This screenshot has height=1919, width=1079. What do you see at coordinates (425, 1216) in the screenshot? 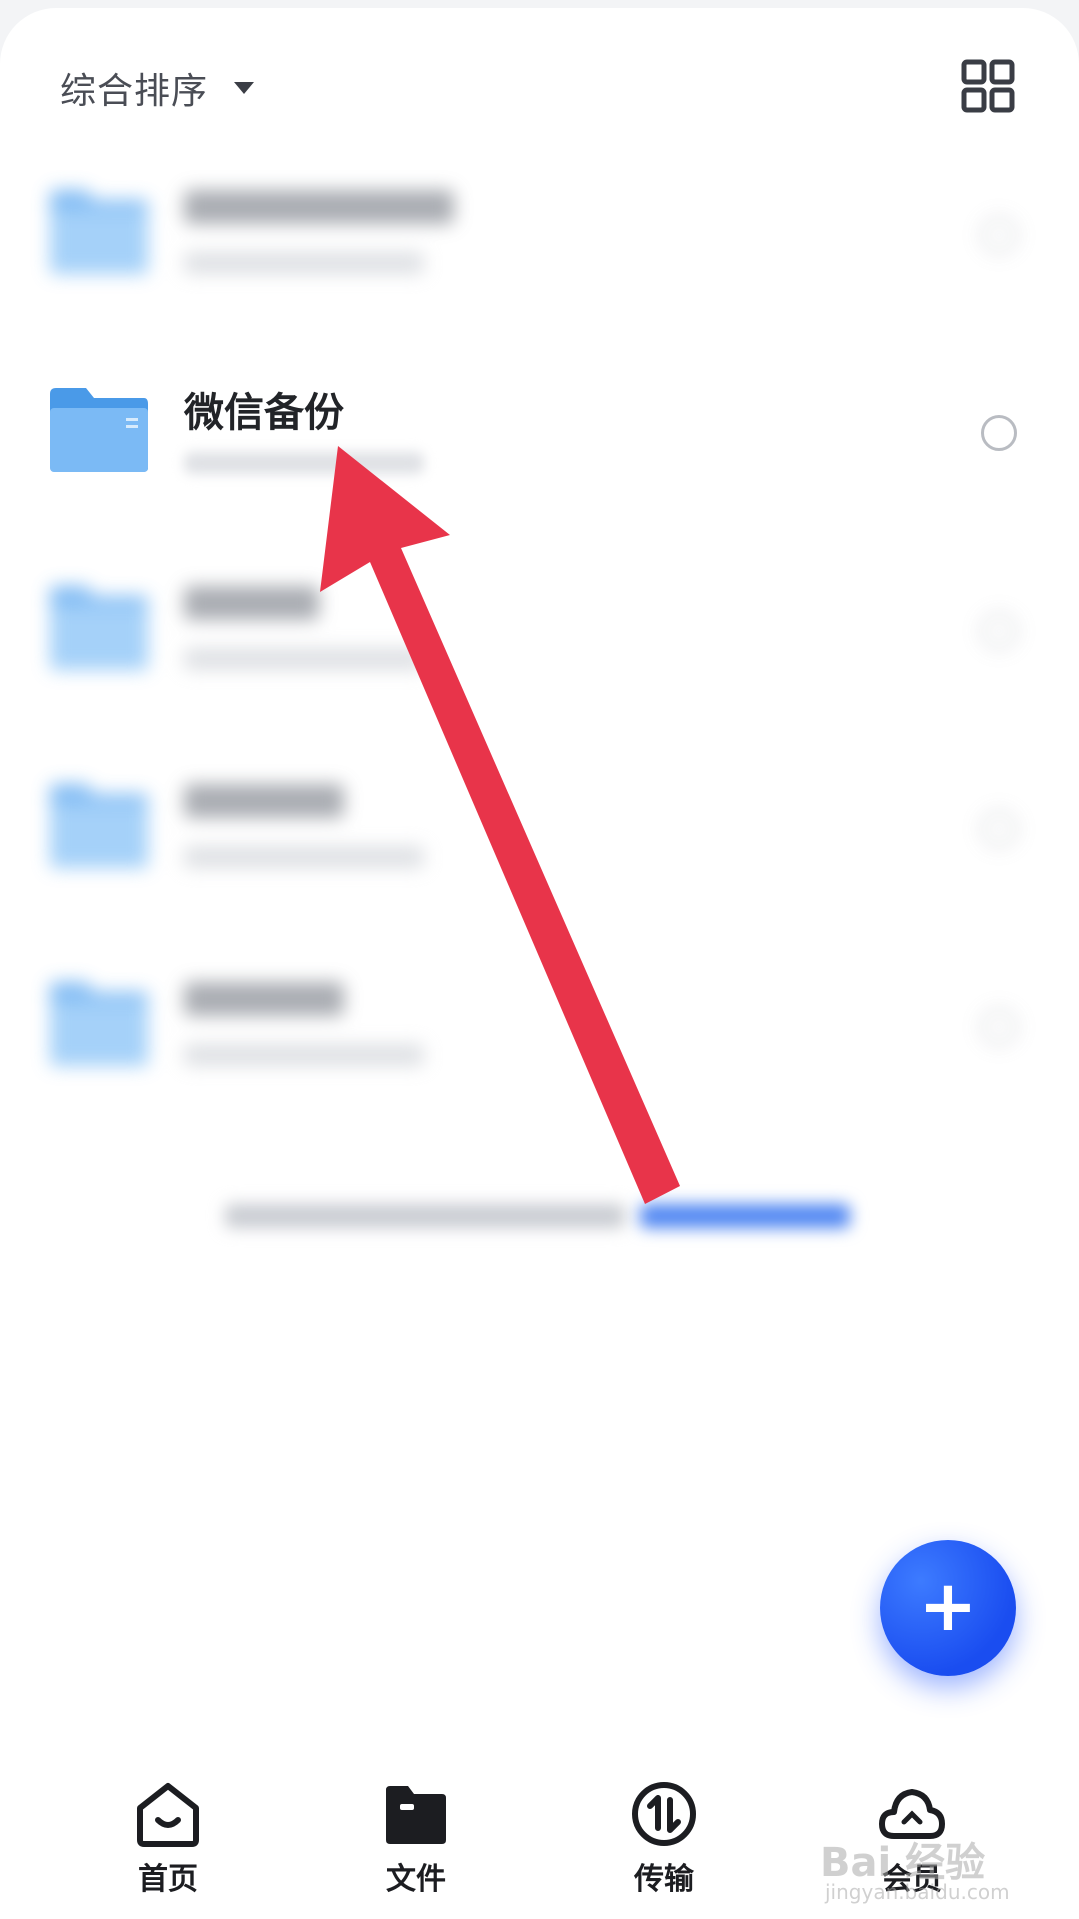
I see `footer-note-redacted` at bounding box center [425, 1216].